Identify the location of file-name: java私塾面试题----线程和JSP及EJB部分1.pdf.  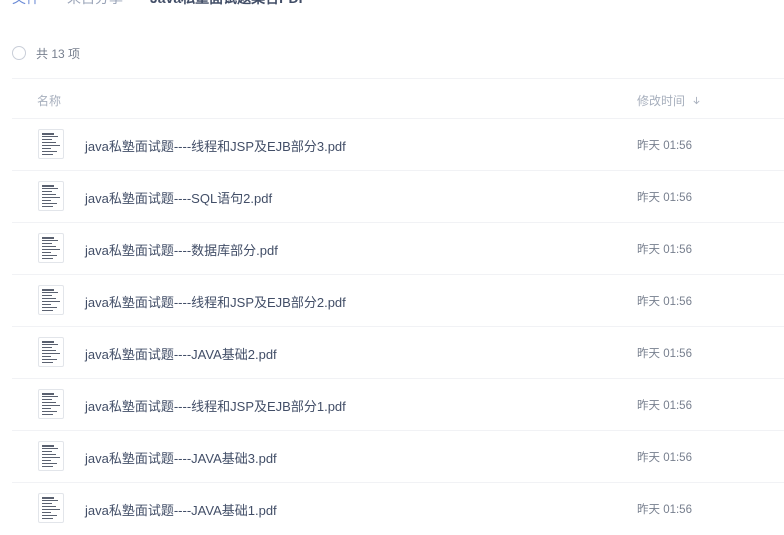
(215, 405).